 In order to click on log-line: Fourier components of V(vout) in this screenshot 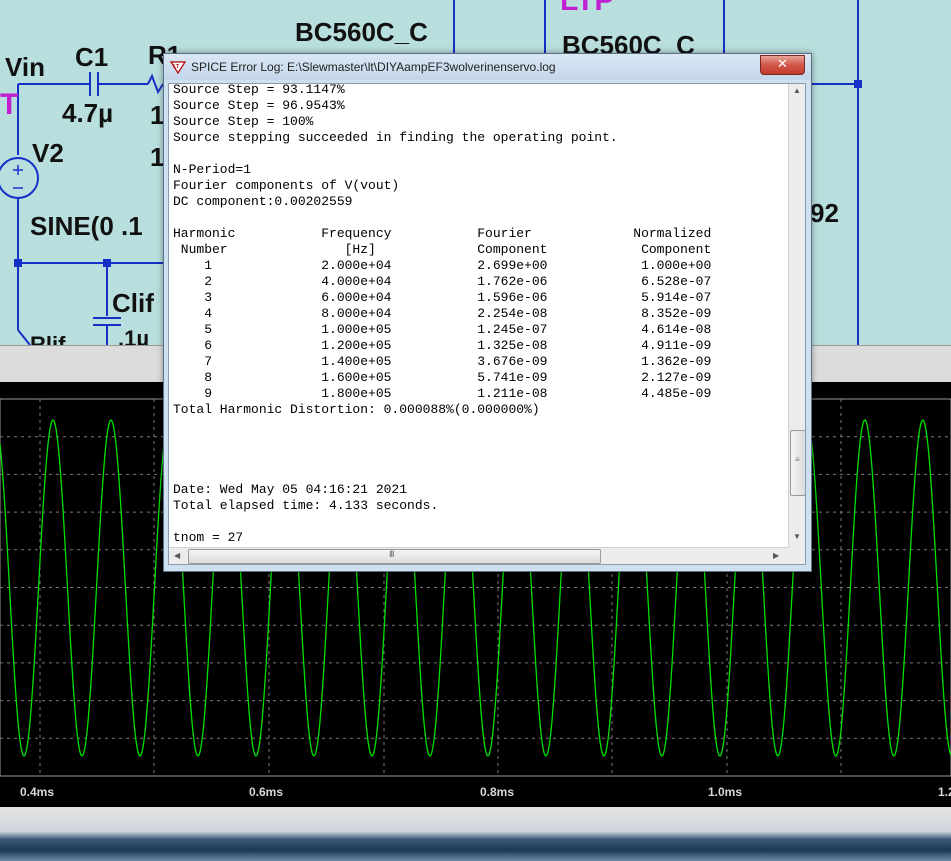, I will do `click(286, 185)`.